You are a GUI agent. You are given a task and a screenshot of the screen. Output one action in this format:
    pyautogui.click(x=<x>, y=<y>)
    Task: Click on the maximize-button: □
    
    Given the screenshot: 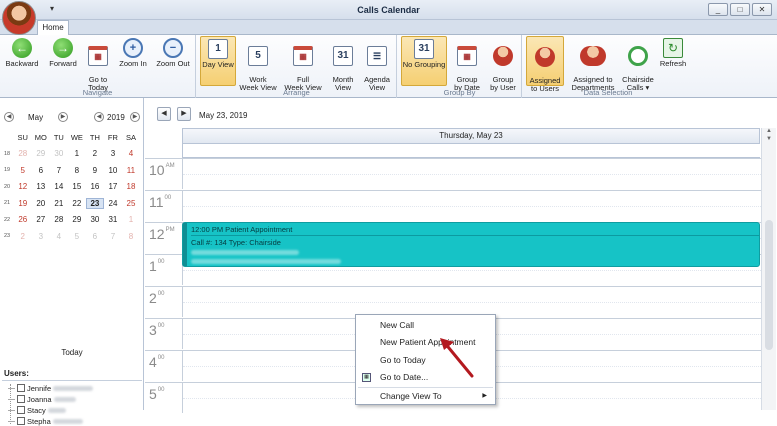 What is the action you would take?
    pyautogui.click(x=740, y=9)
    